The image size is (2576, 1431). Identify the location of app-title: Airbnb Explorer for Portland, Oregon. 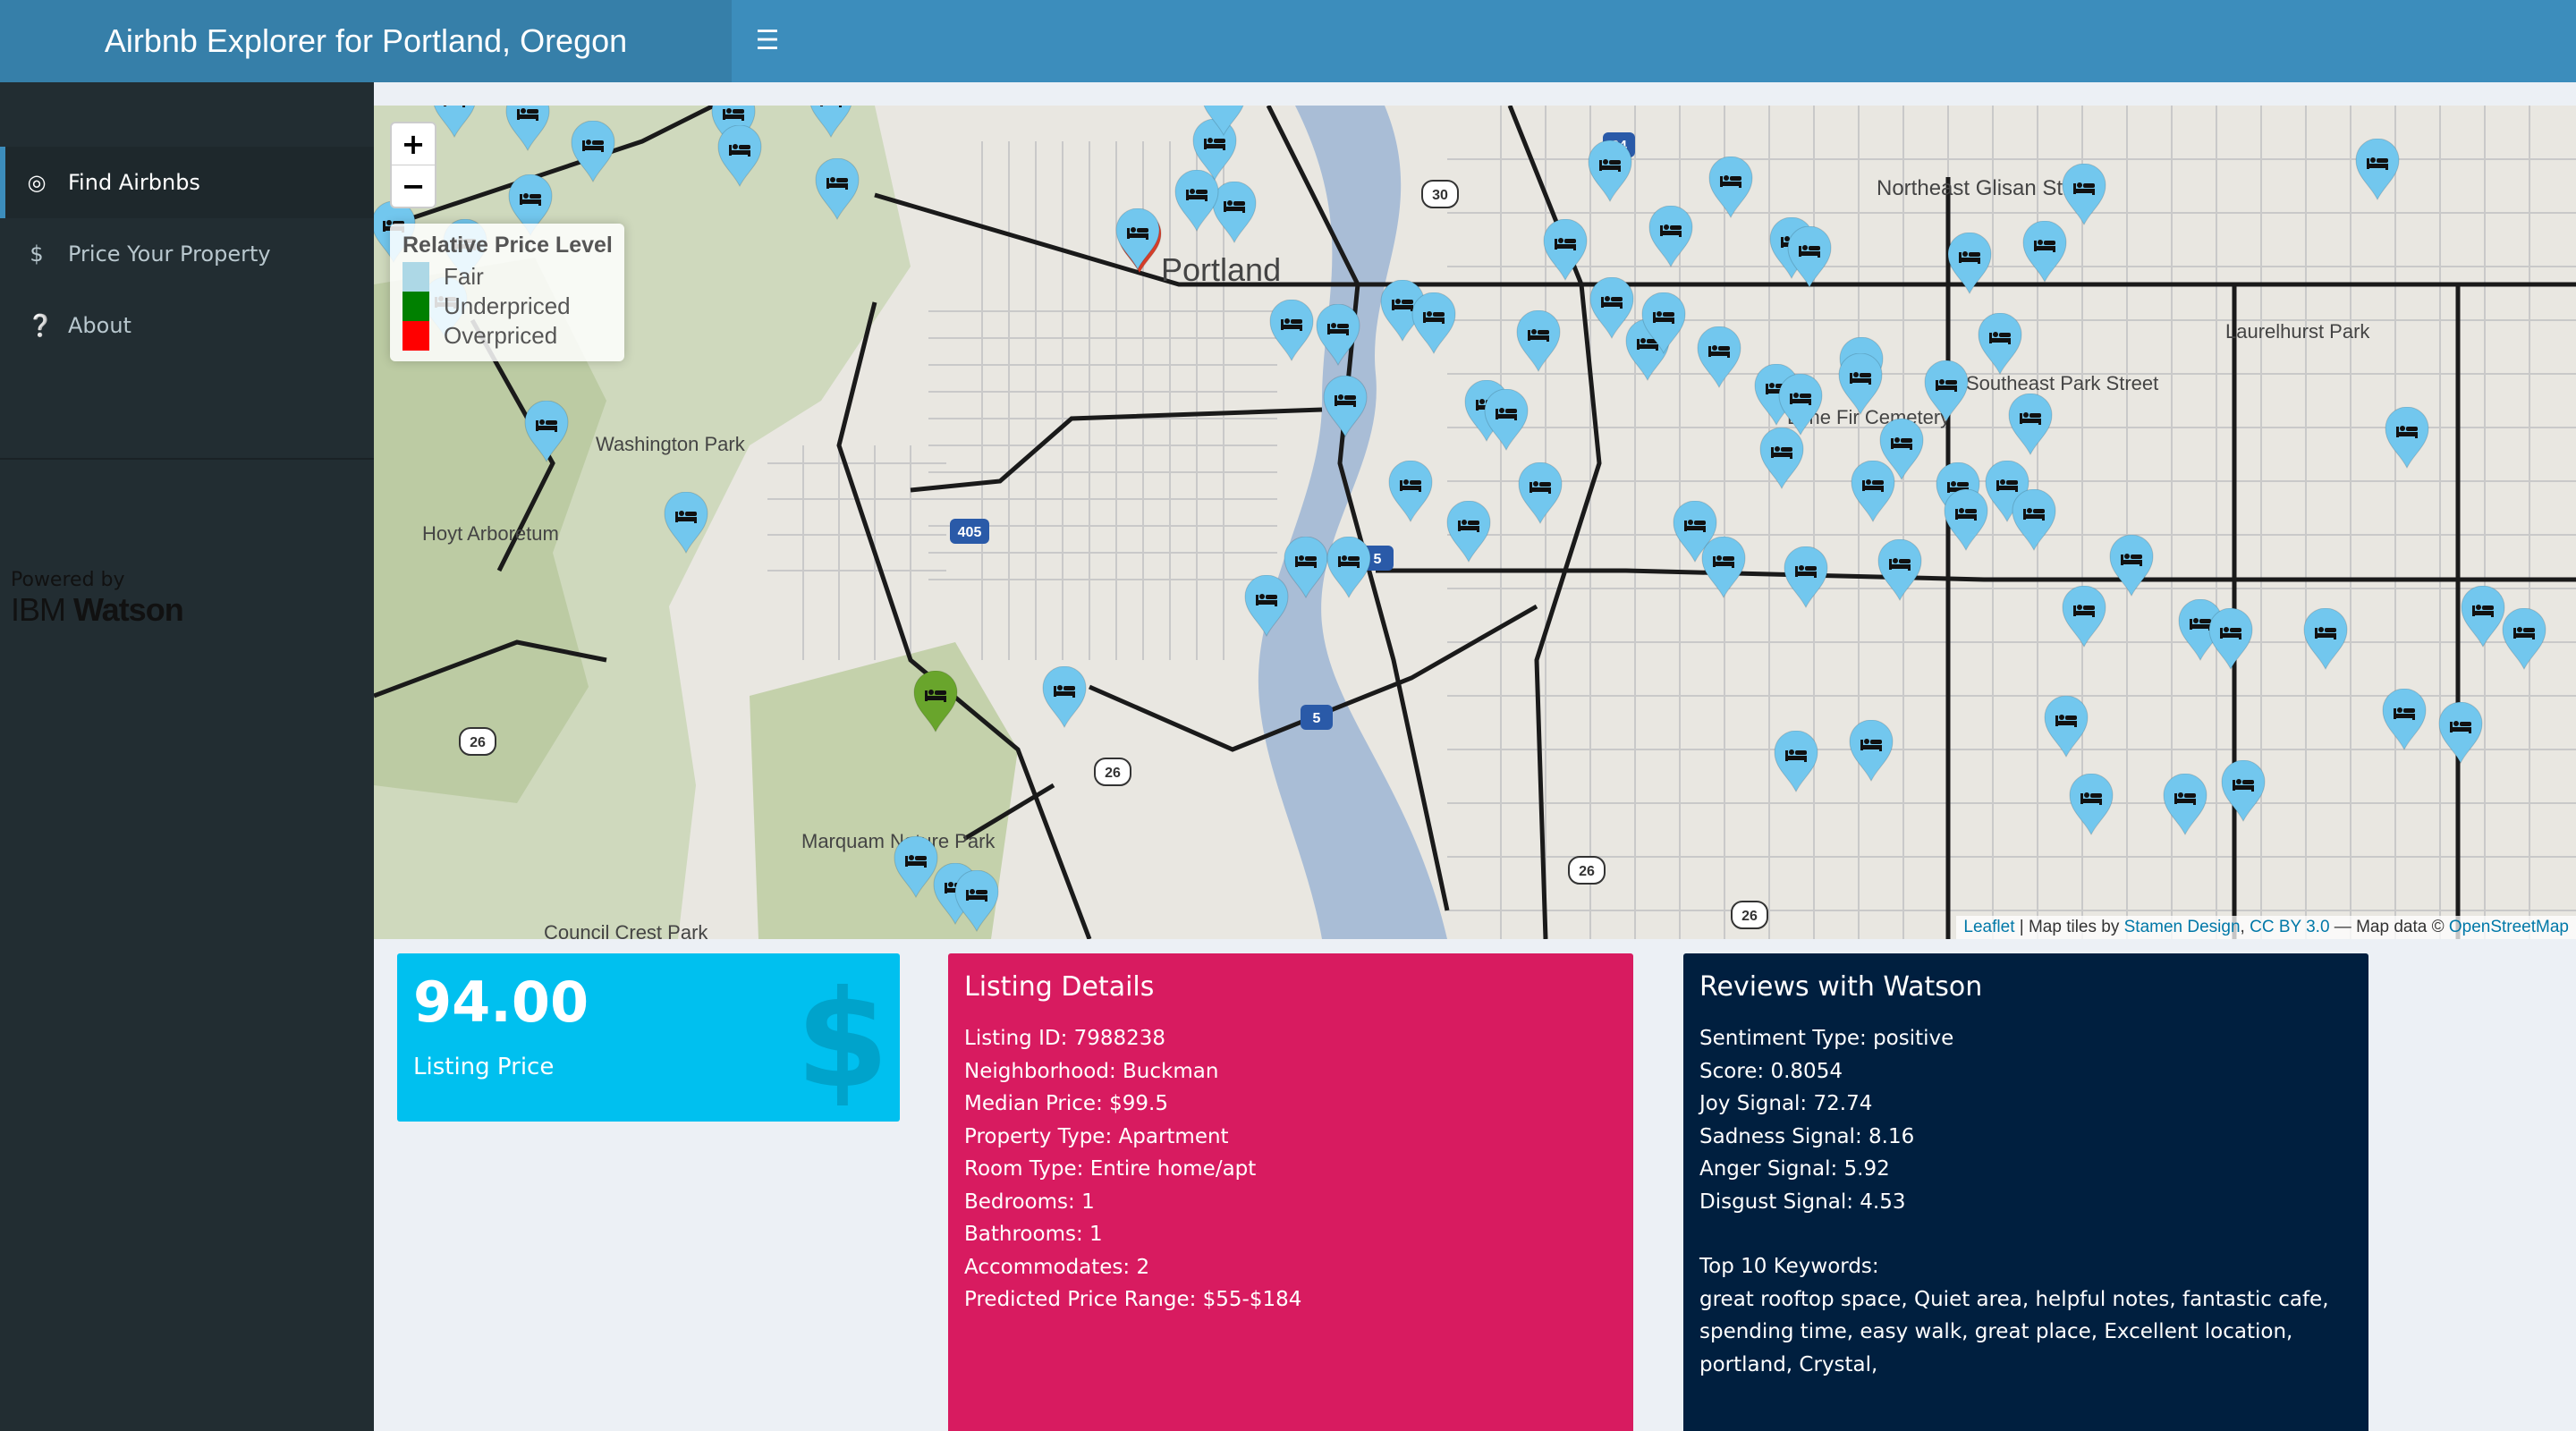
(366, 41).